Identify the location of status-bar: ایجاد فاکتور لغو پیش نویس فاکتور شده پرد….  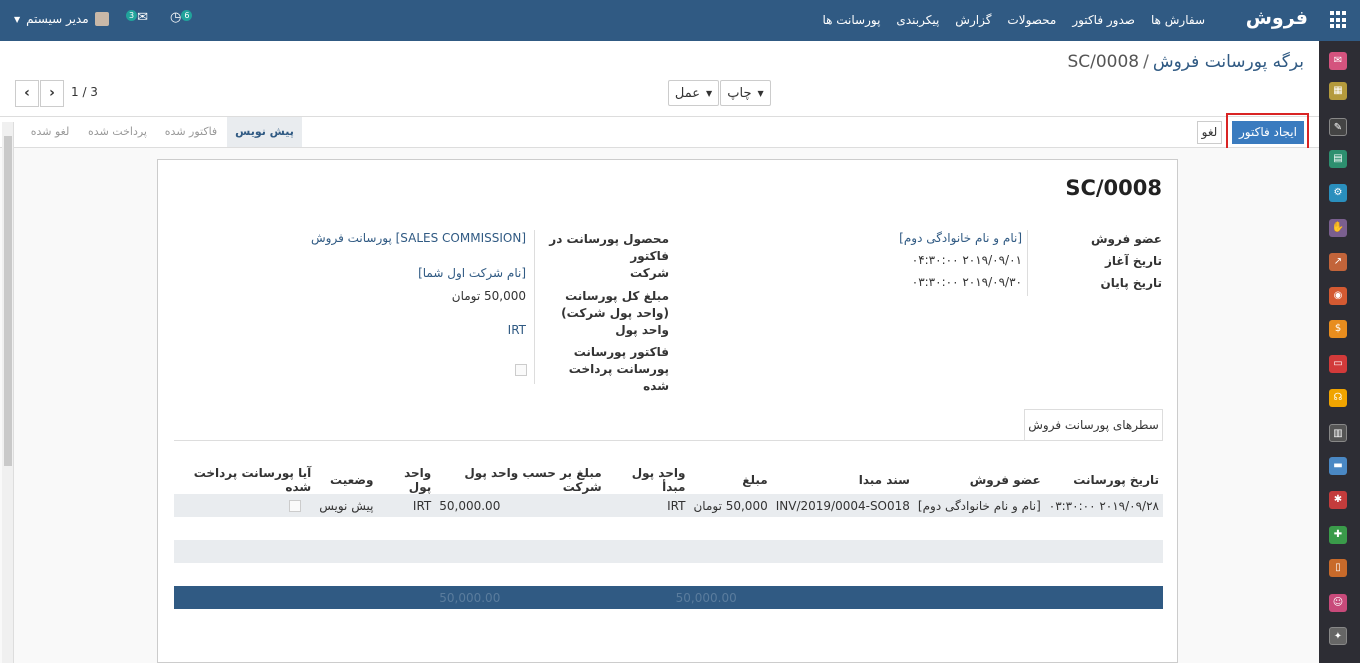
(659, 131).